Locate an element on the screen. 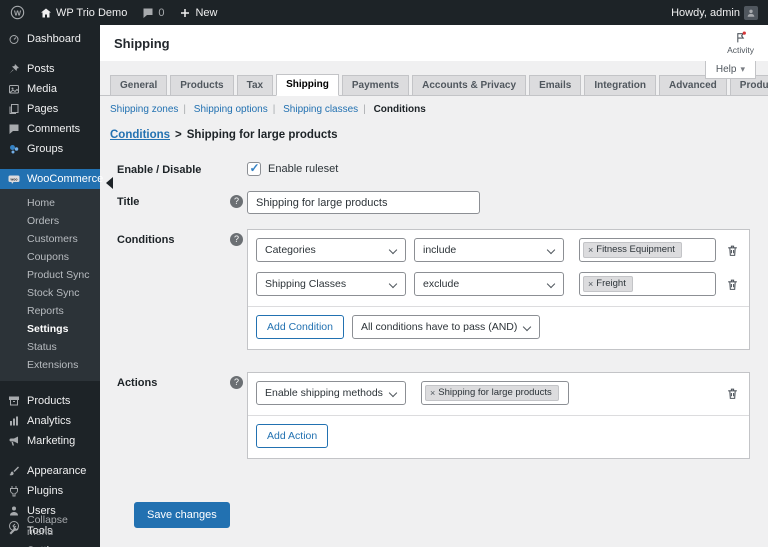  delete-action-button is located at coordinates (733, 393).